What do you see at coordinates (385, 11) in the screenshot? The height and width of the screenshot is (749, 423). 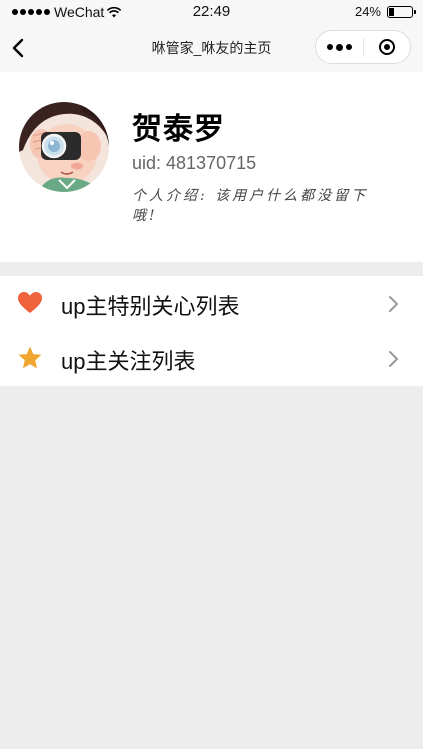 I see `status-right: 24%` at bounding box center [385, 11].